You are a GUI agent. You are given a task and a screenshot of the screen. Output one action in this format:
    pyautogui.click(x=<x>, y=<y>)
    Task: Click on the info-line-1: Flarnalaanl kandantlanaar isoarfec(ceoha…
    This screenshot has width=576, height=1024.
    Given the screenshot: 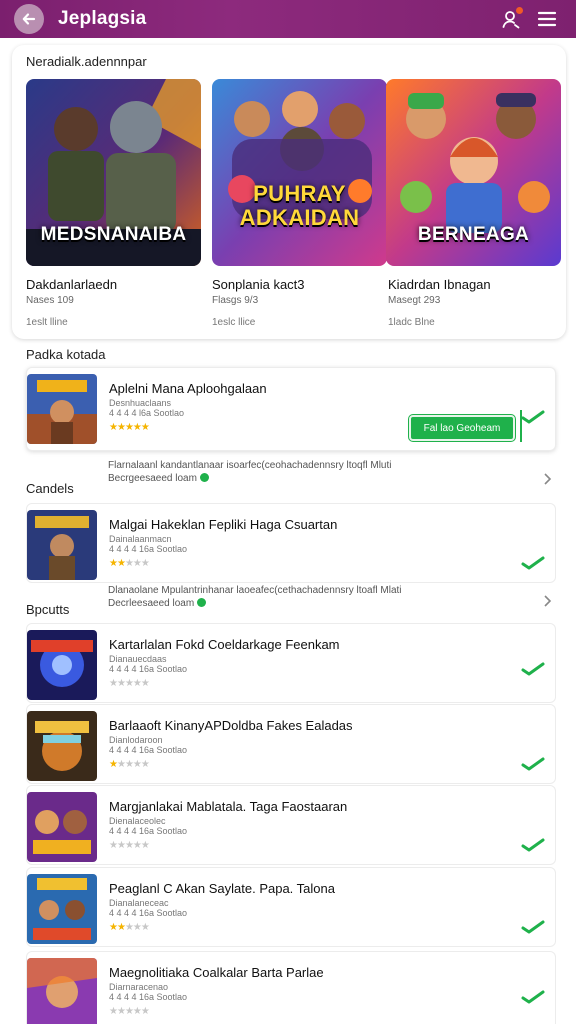 What is the action you would take?
    pyautogui.click(x=250, y=465)
    